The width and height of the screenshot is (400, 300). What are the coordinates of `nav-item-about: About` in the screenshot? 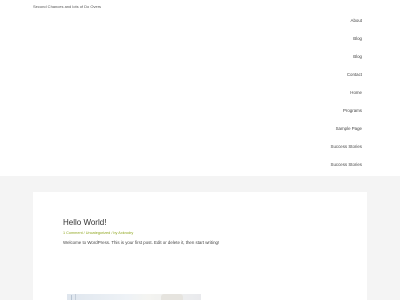 It's located at (356, 21).